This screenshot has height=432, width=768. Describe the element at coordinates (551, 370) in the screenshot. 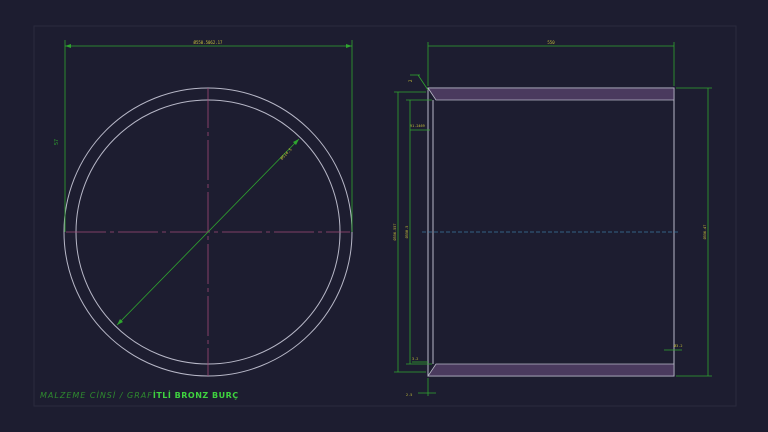

I see `bottom-wall-section` at that location.